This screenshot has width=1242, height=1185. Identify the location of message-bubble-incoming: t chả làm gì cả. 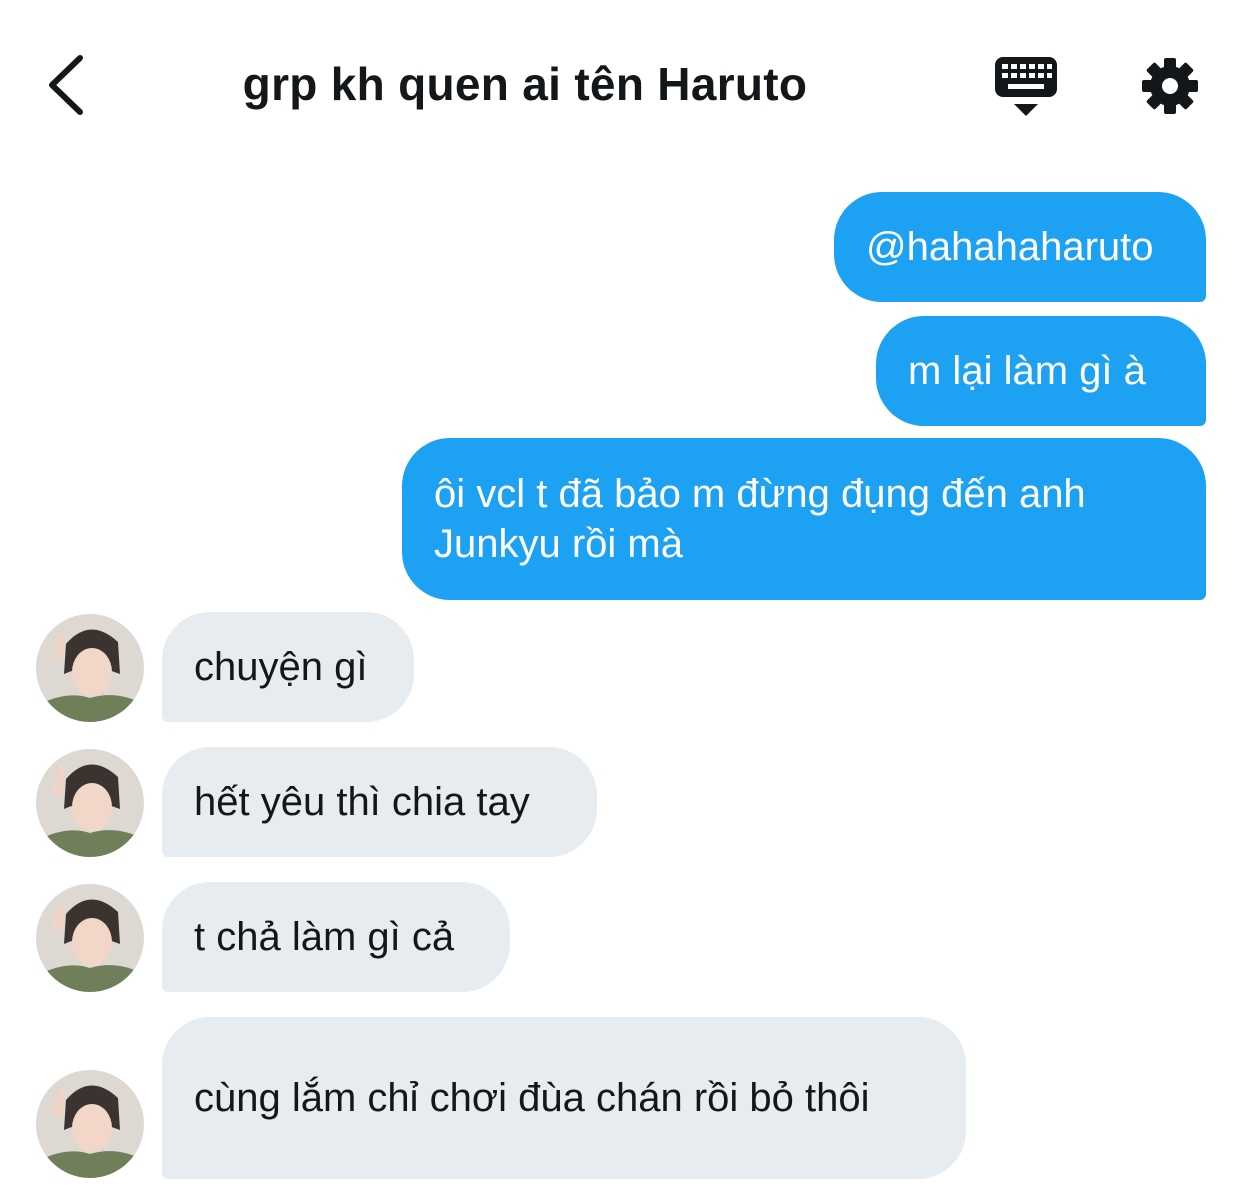
(336, 937).